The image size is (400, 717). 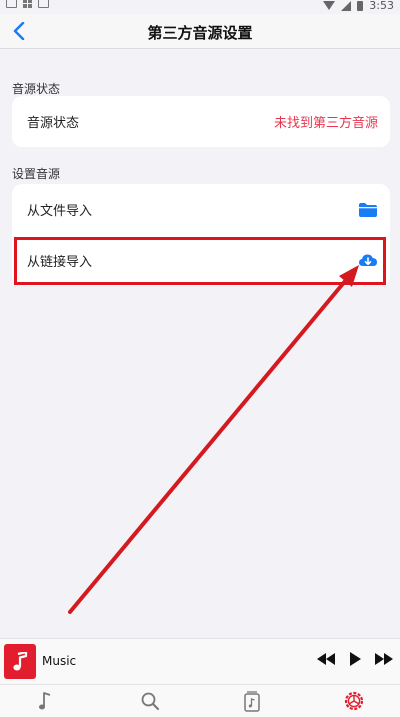 What do you see at coordinates (200, 661) in the screenshot?
I see `mini-player: Music` at bounding box center [200, 661].